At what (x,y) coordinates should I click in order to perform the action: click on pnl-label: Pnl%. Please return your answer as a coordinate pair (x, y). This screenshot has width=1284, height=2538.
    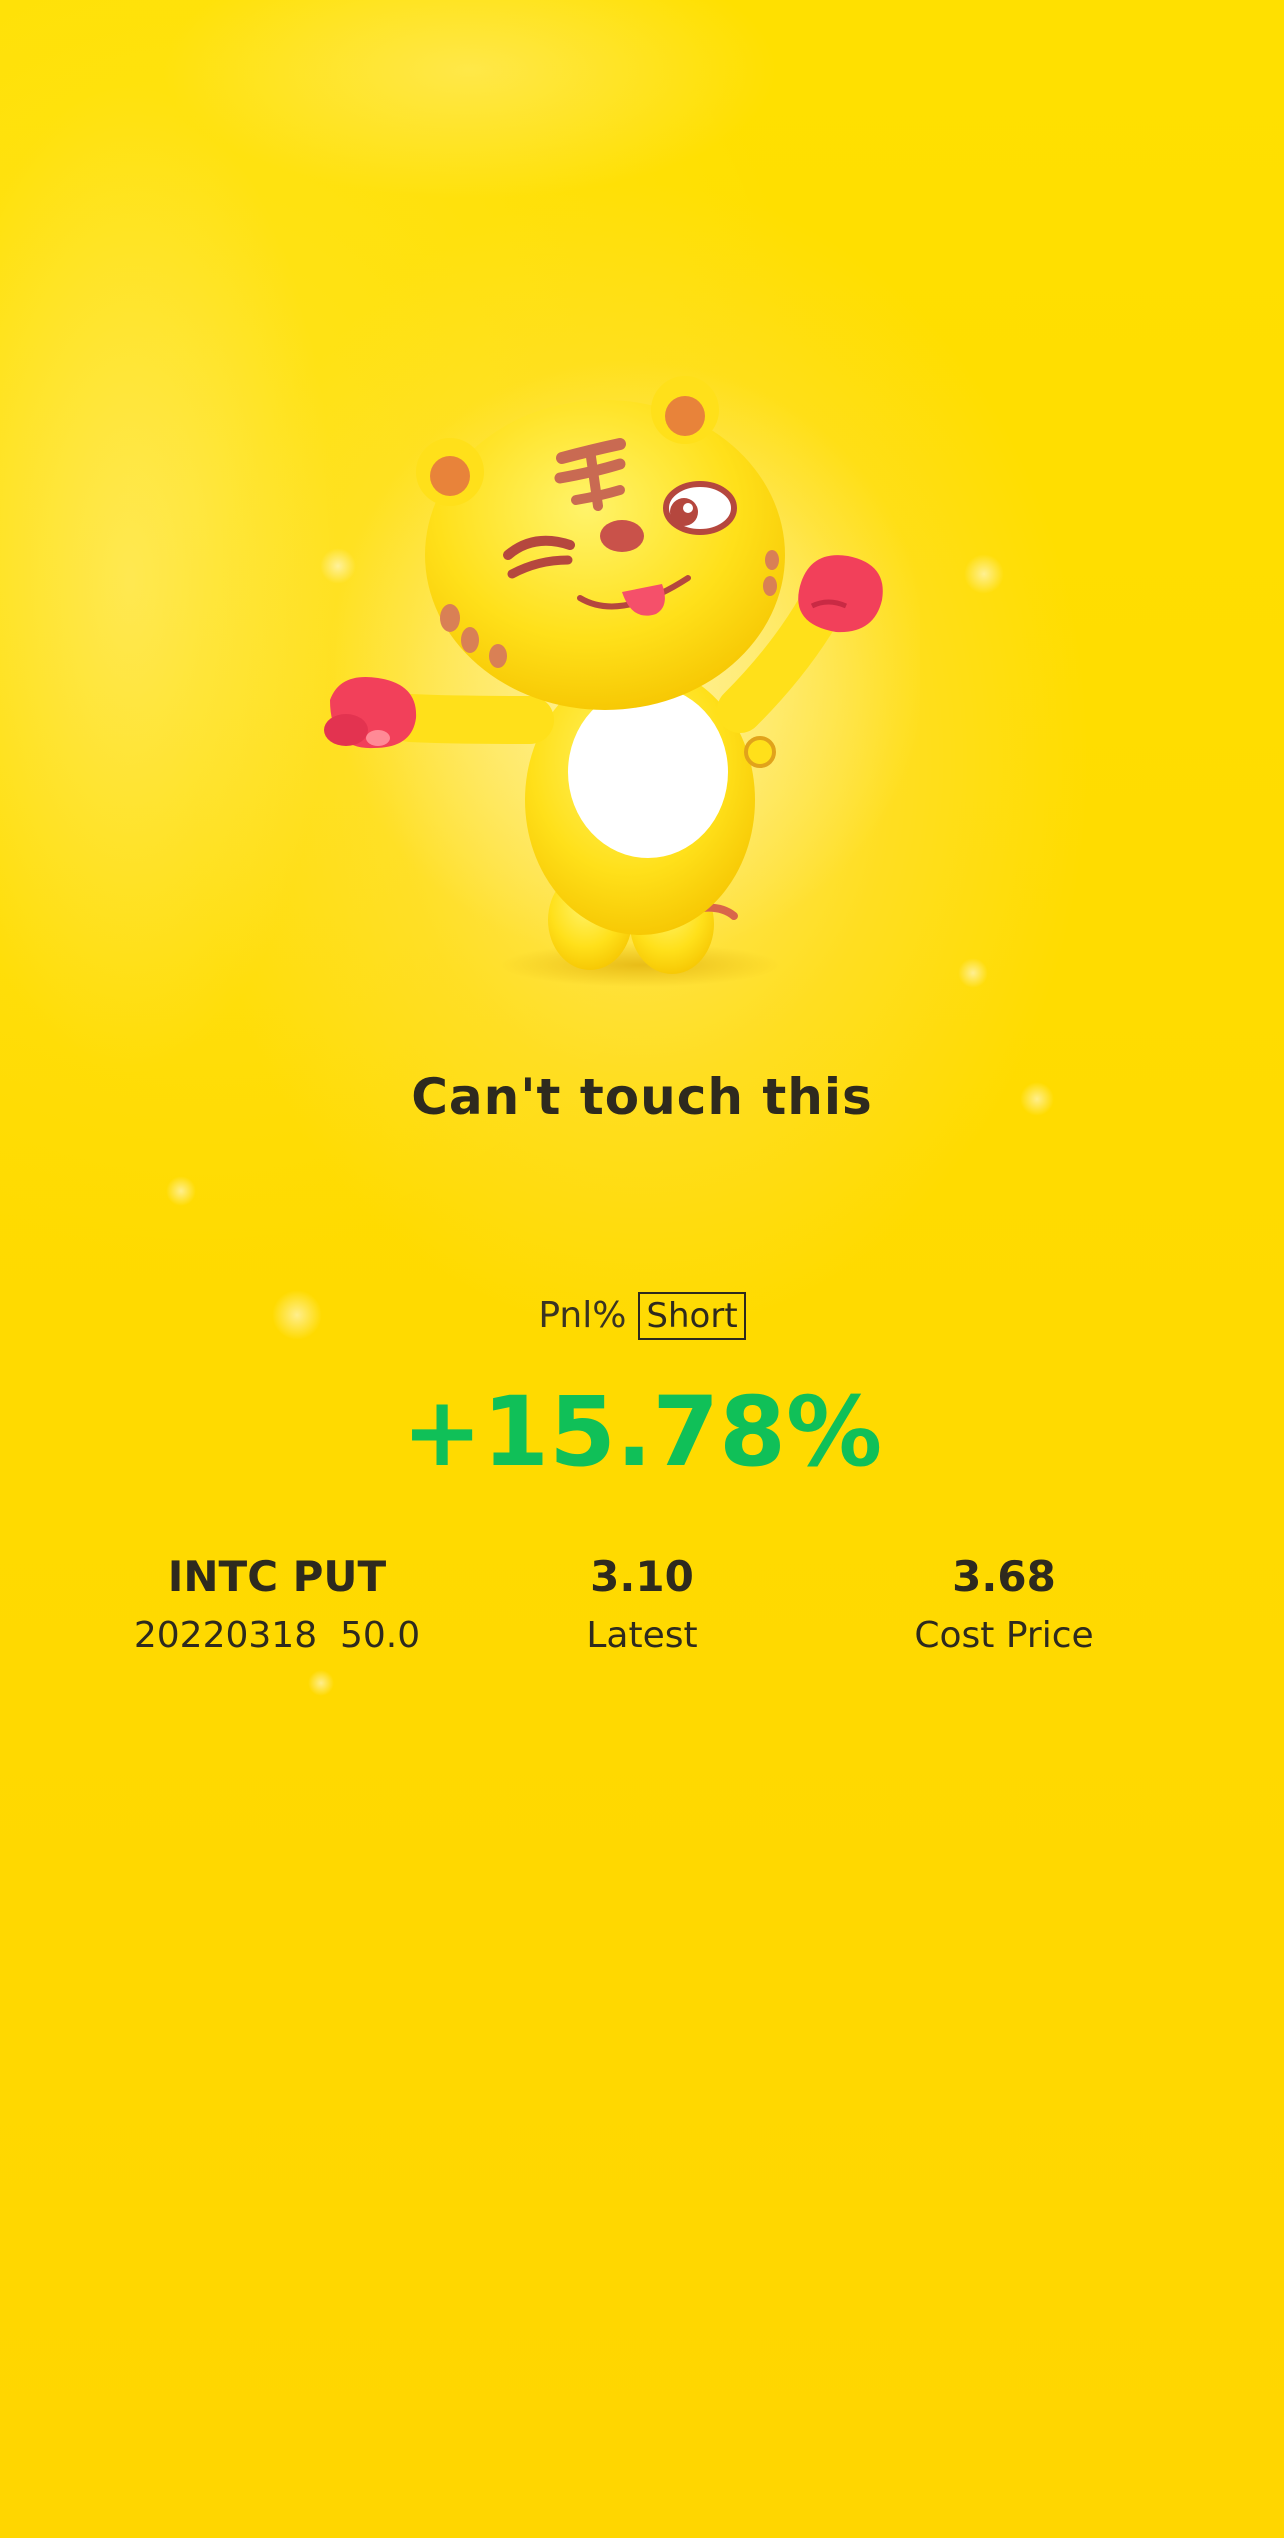
    Looking at the image, I should click on (582, 1315).